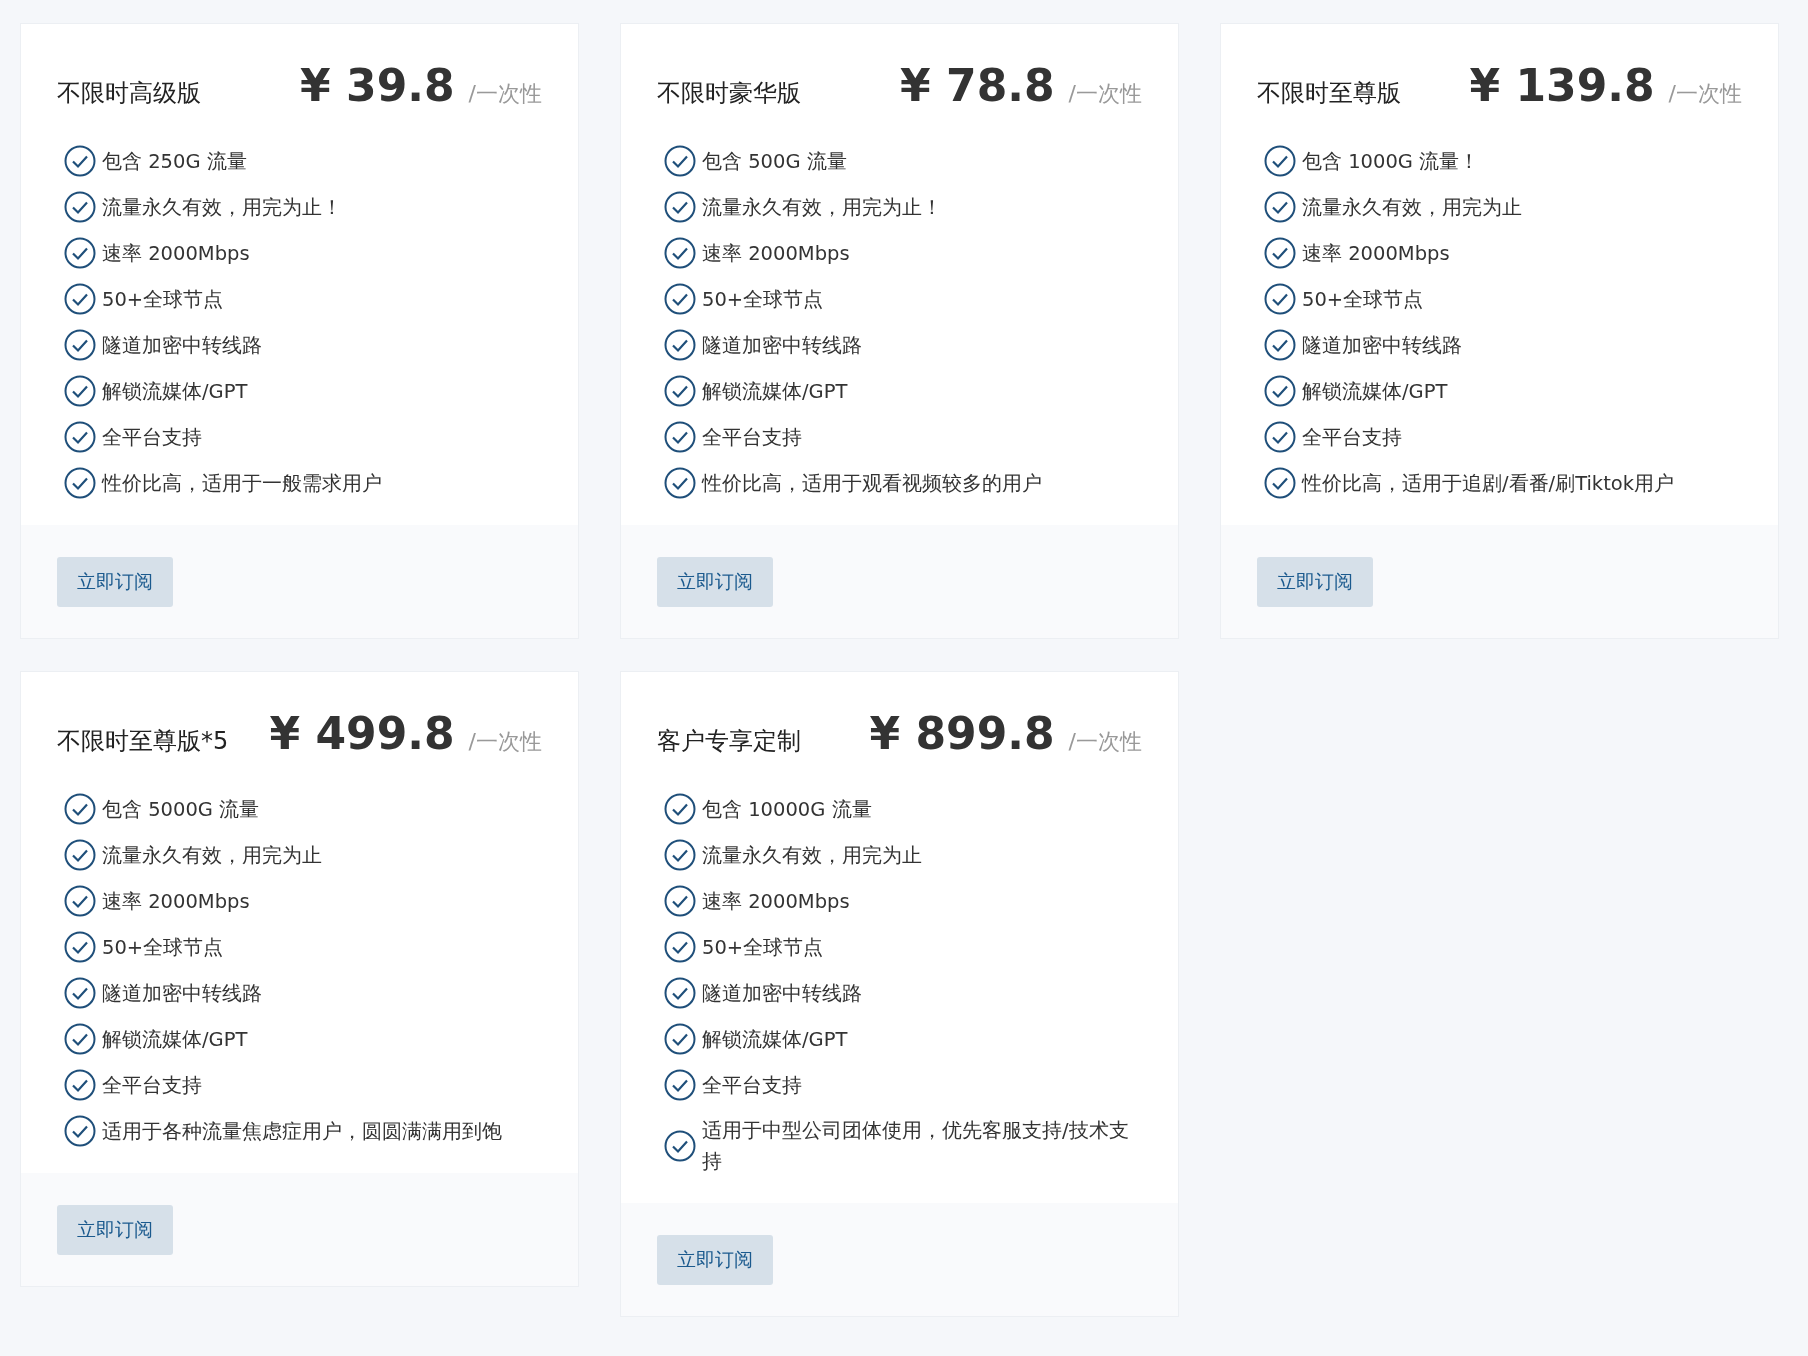 This screenshot has width=1808, height=1356. What do you see at coordinates (977, 85) in the screenshot?
I see `price: ¥ 78.8` at bounding box center [977, 85].